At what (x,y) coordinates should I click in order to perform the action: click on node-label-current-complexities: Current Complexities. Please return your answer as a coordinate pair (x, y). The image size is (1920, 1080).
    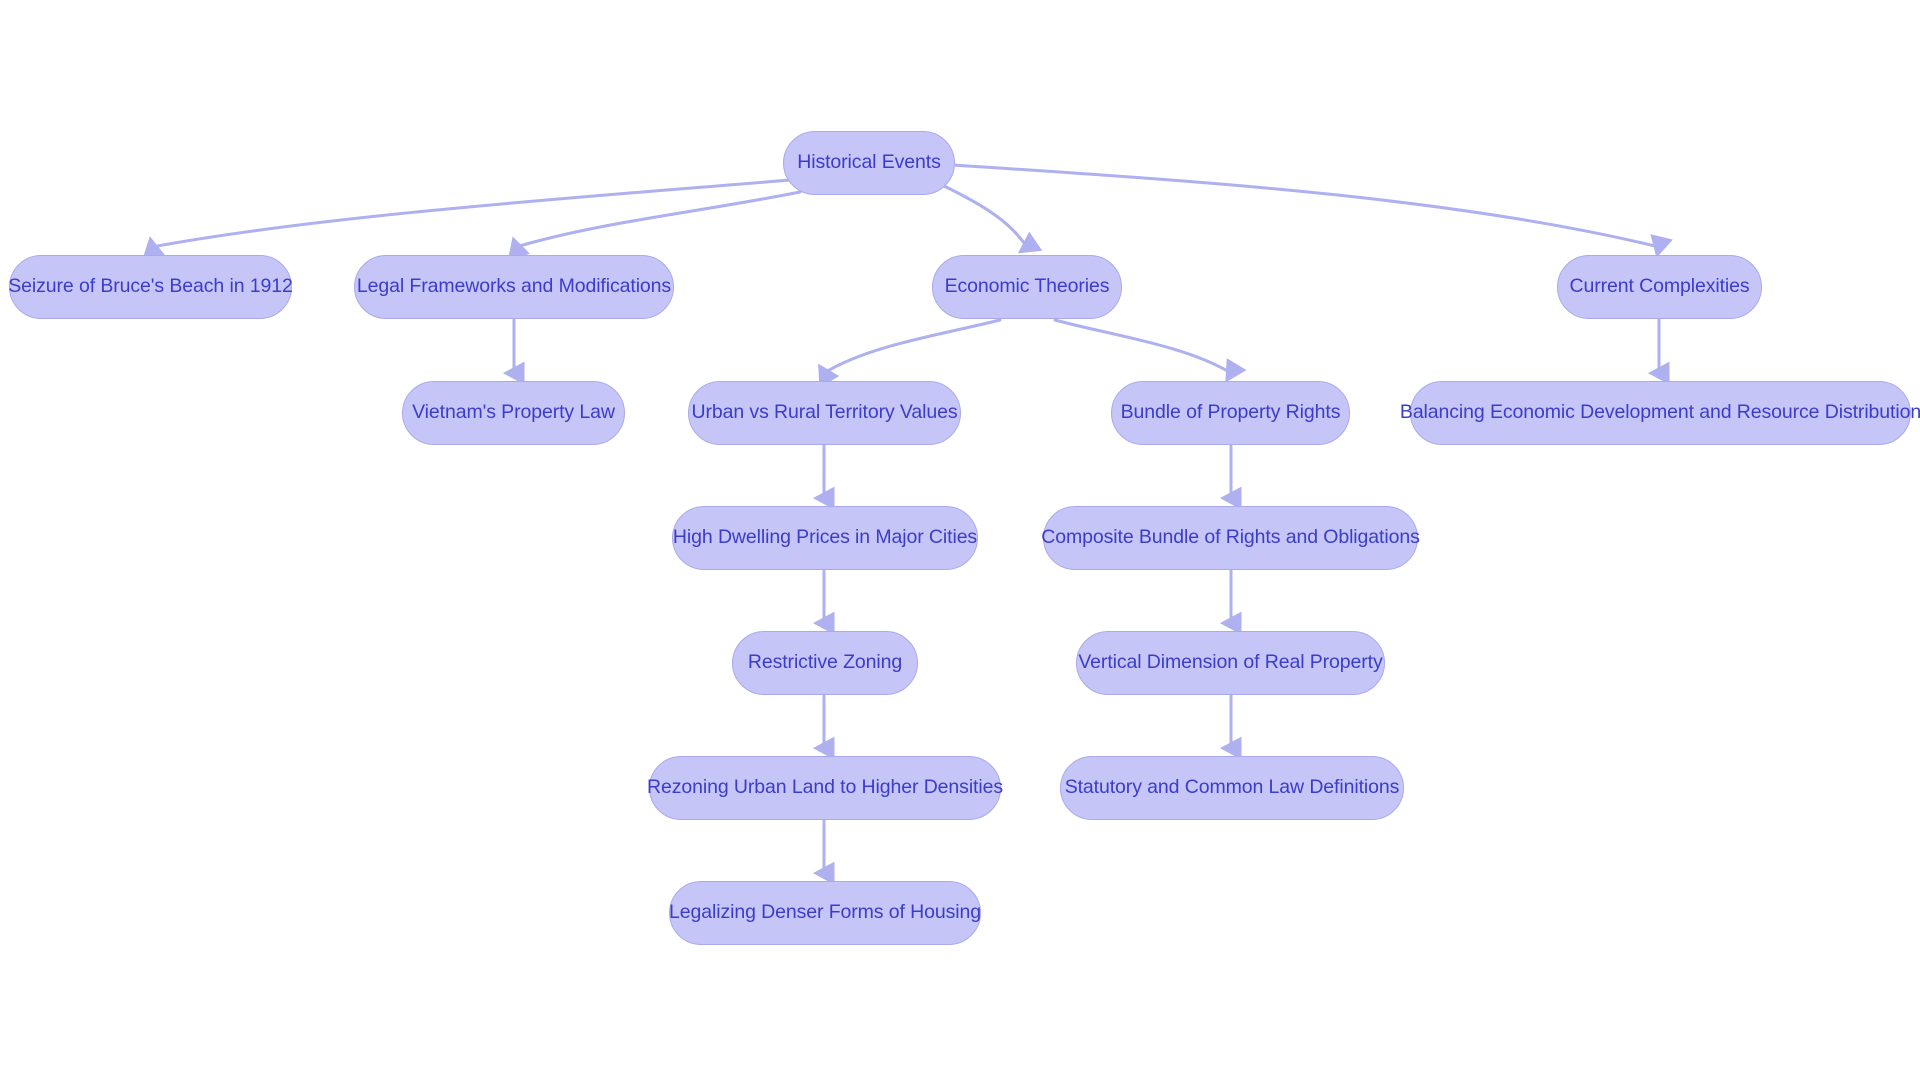
    Looking at the image, I should click on (1659, 286).